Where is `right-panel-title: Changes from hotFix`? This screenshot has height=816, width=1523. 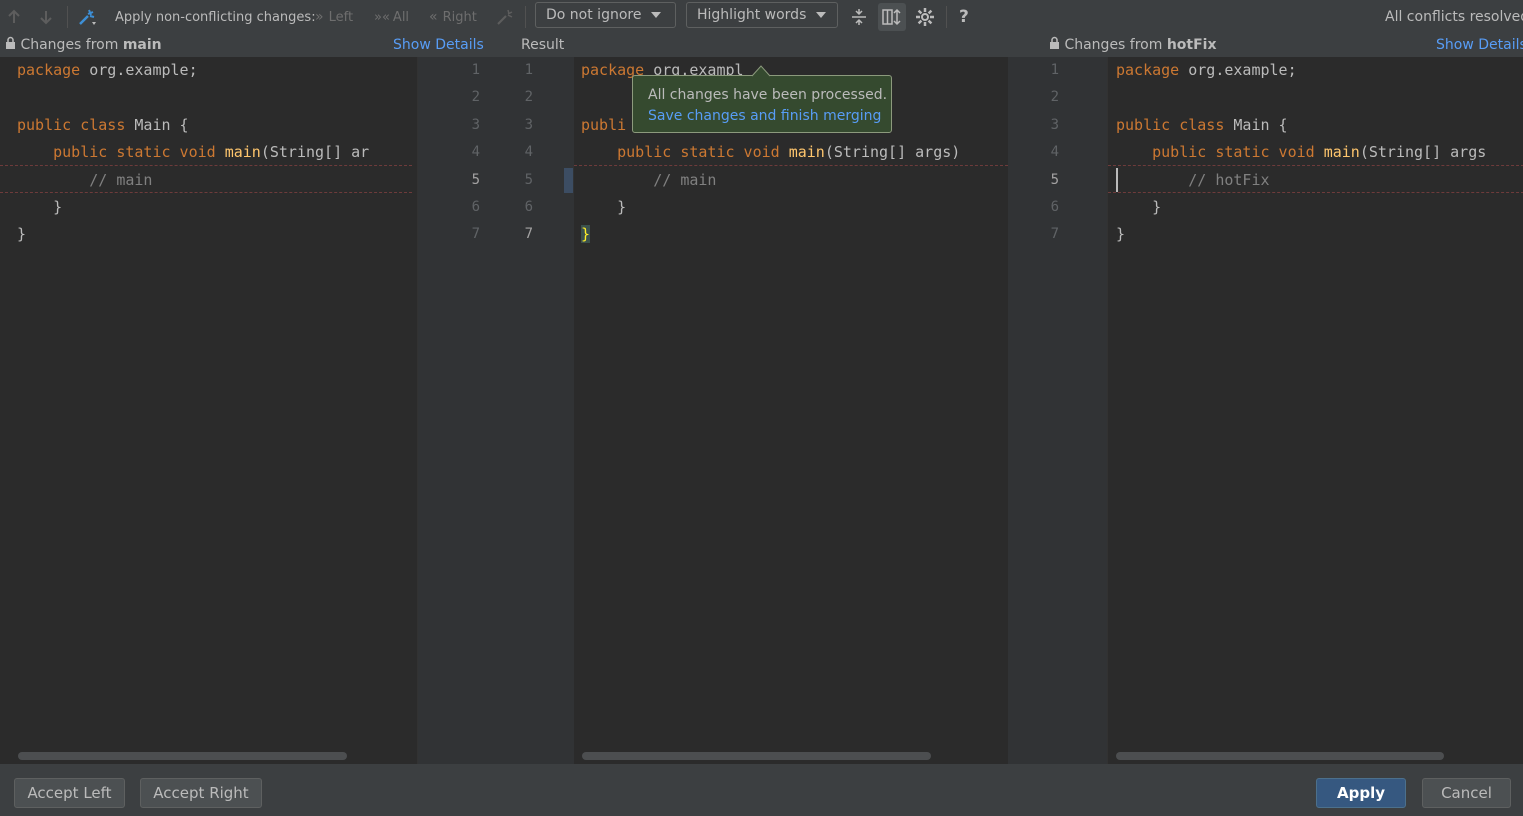 right-panel-title: Changes from hotFix is located at coordinates (1133, 45).